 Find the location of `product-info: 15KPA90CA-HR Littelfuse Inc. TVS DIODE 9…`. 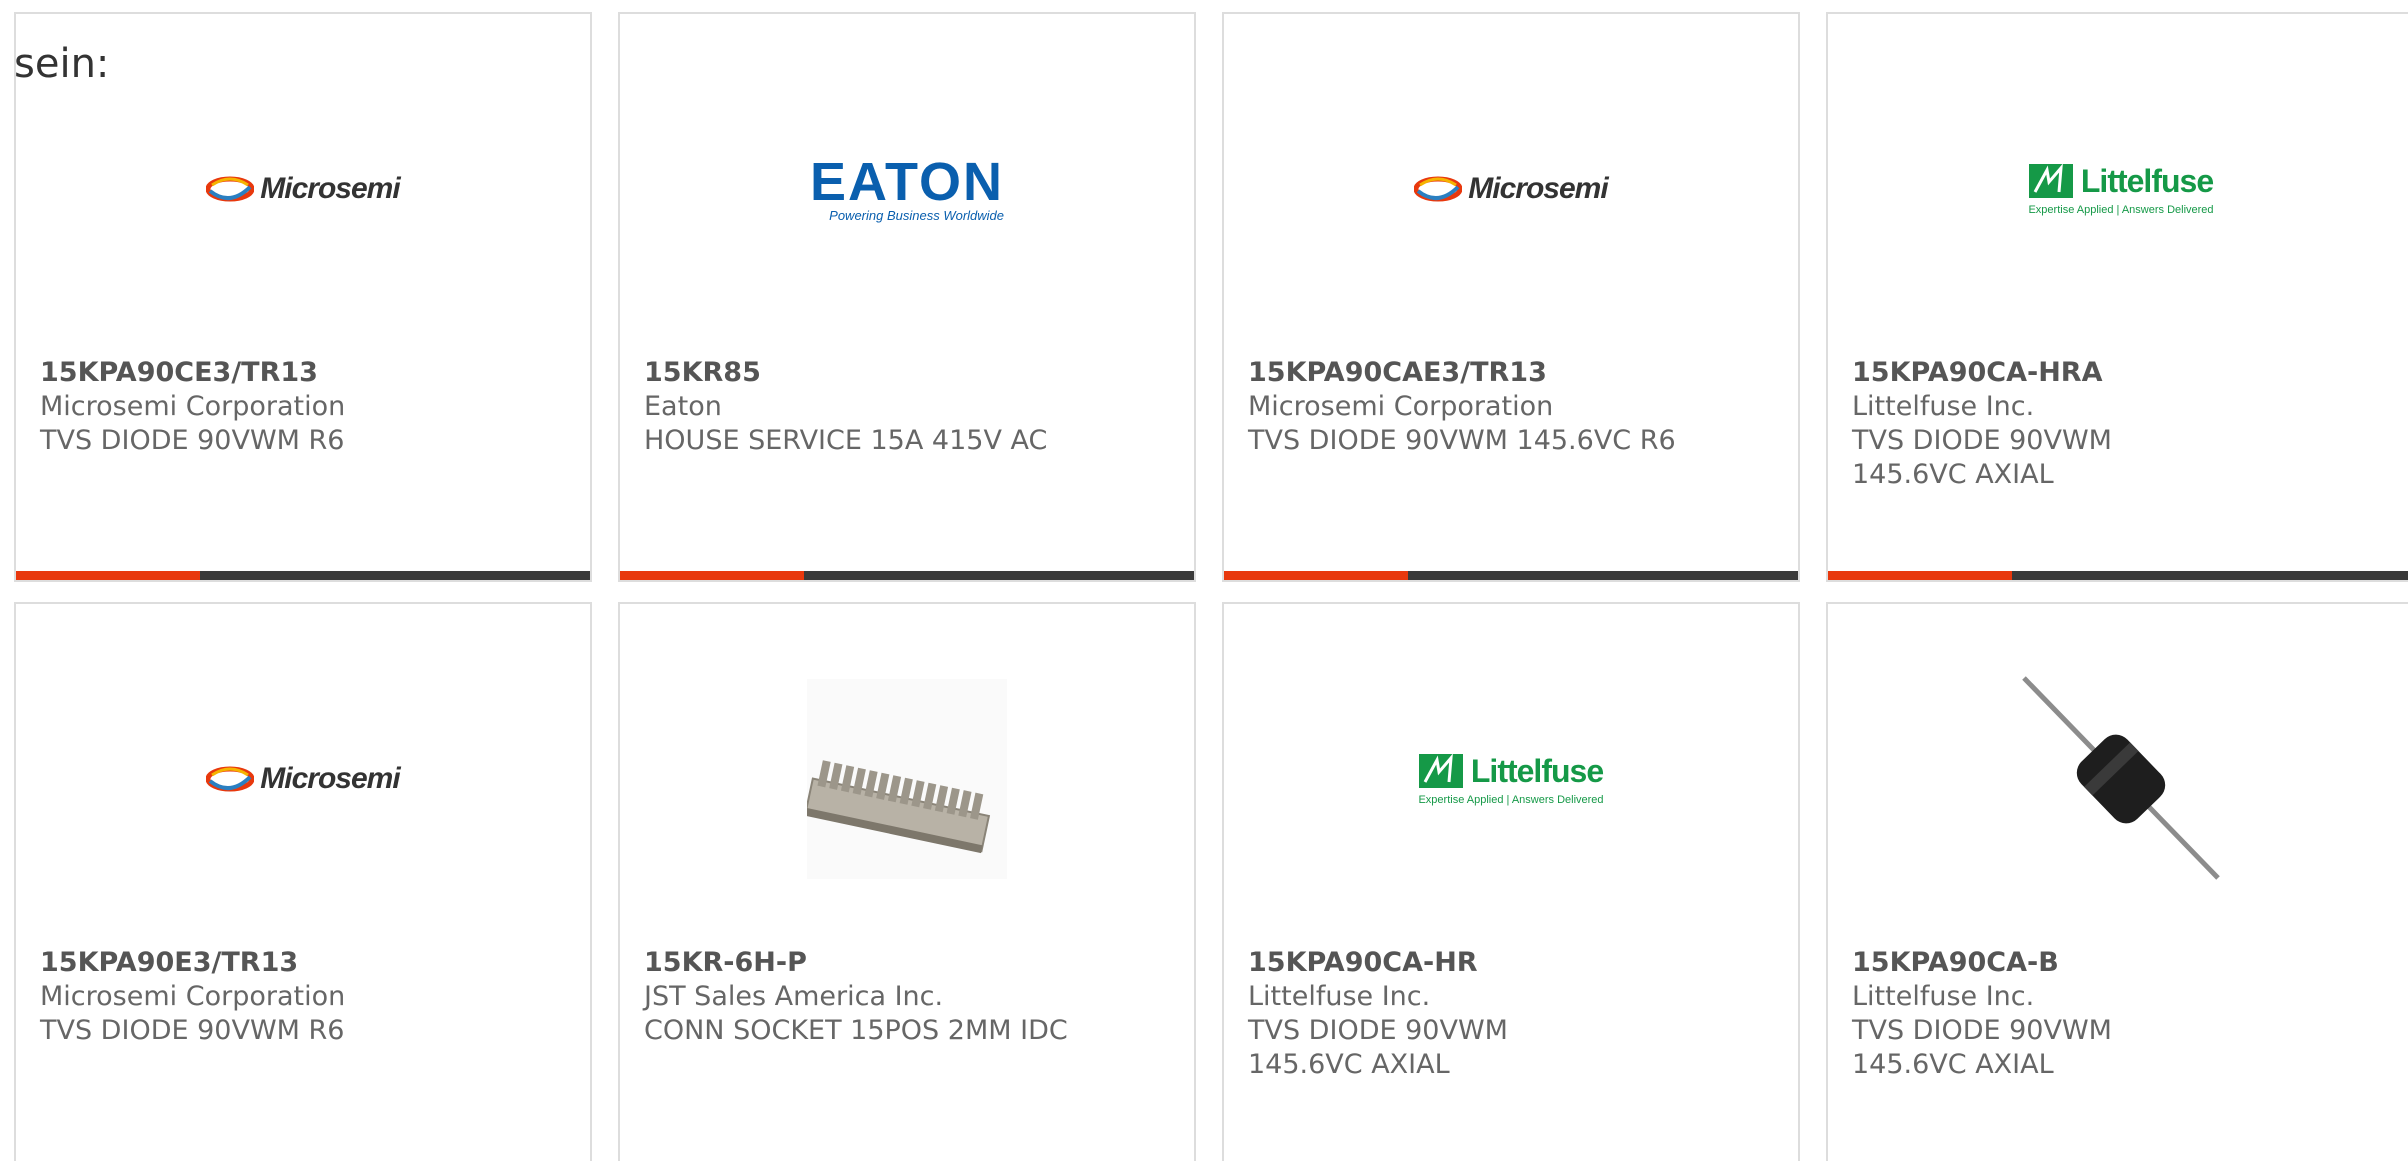

product-info: 15KPA90CA-HR Littelfuse Inc. TVS DIODE 9… is located at coordinates (1511, 1014).